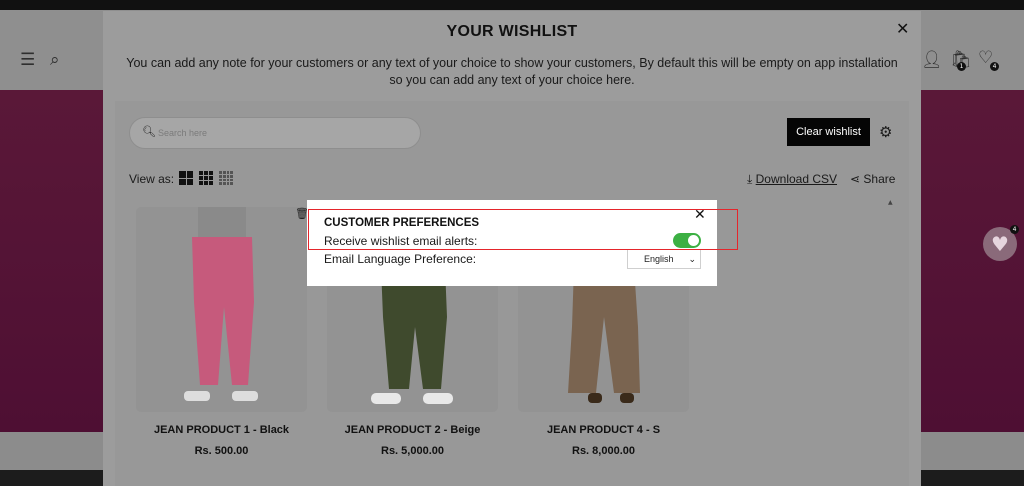 This screenshot has height=486, width=1024. What do you see at coordinates (221, 451) in the screenshot?
I see `product-price: Rs. 500.00` at bounding box center [221, 451].